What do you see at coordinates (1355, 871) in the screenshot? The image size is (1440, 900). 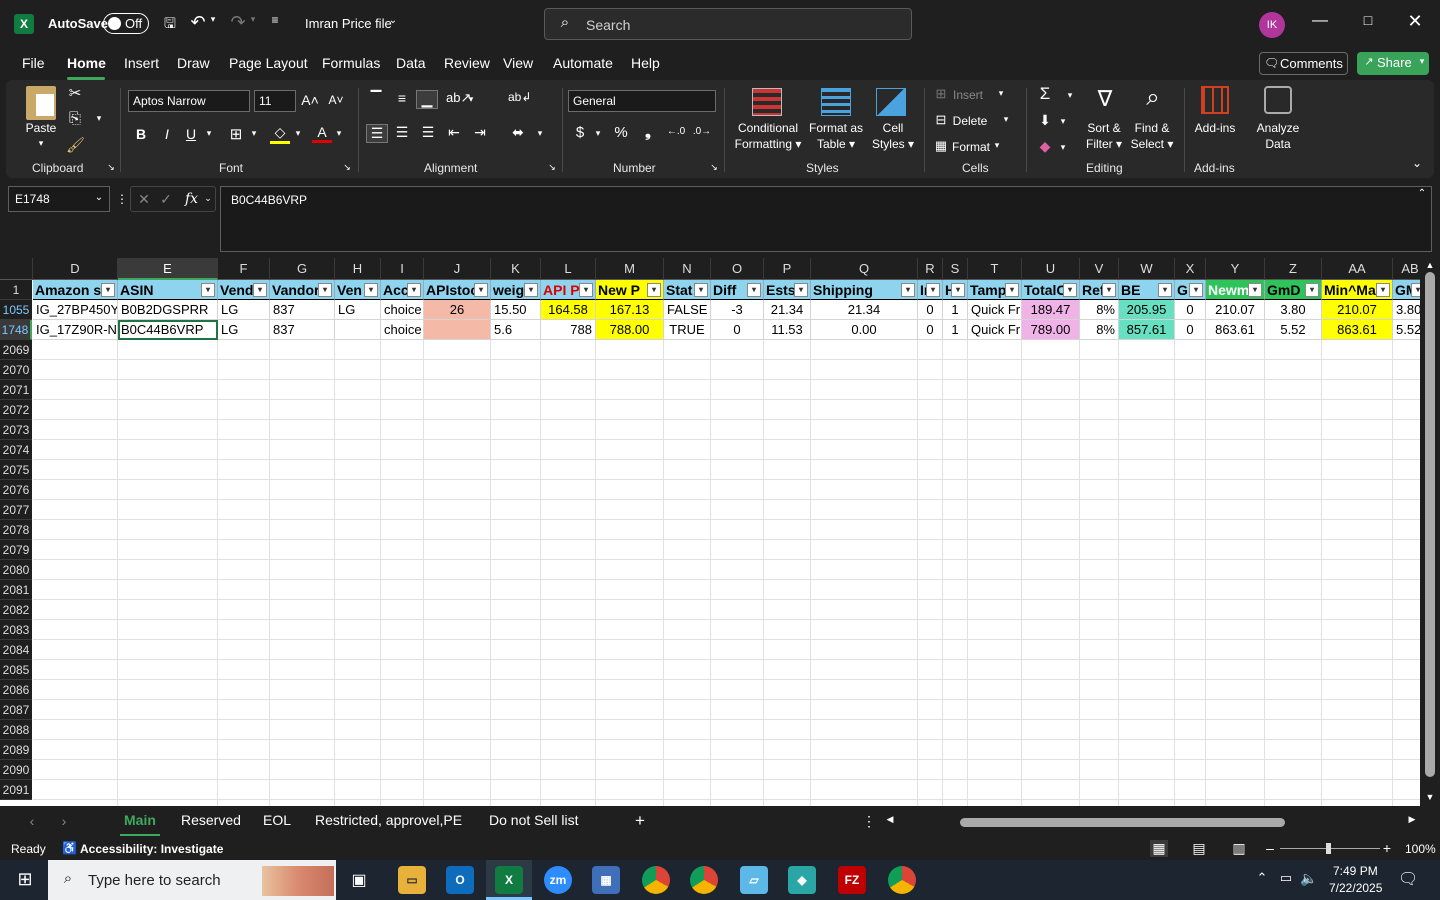 I see `clock-time: 7:49 PM` at bounding box center [1355, 871].